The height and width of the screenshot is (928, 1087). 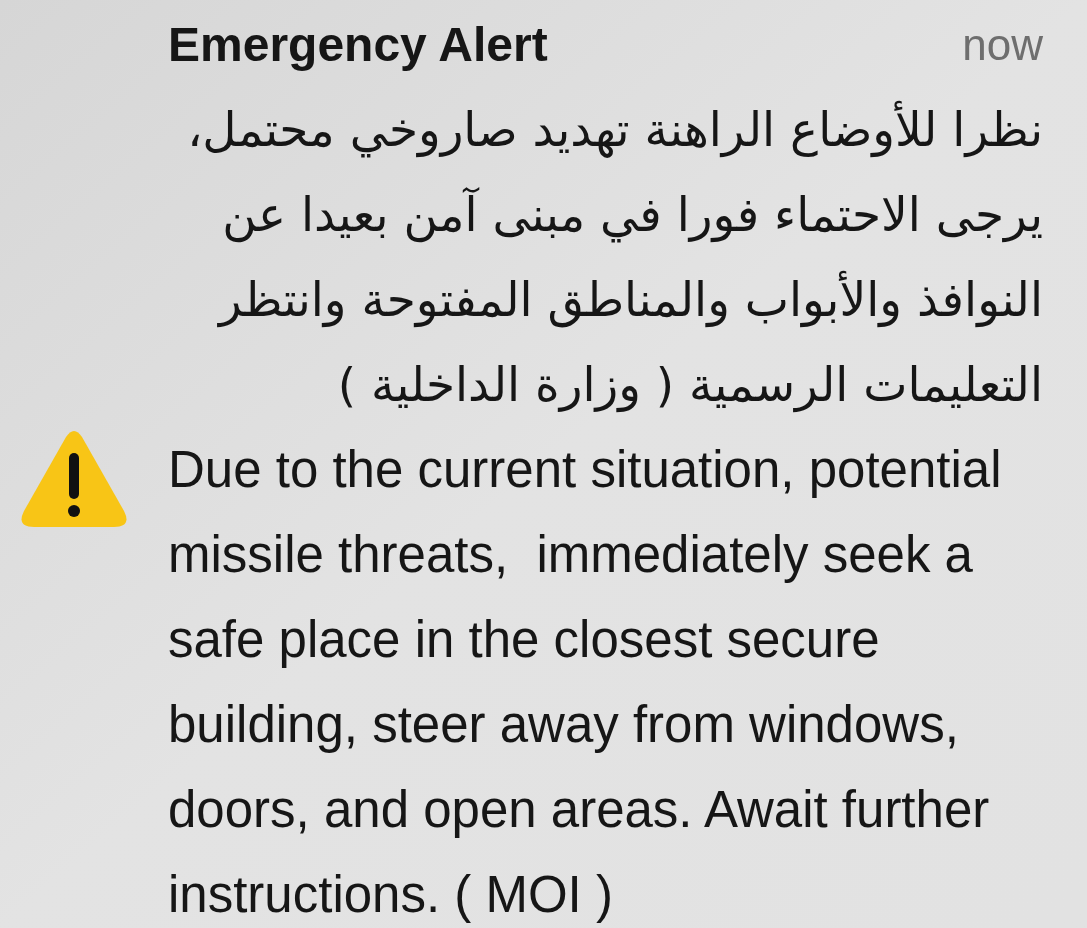 What do you see at coordinates (74, 479) in the screenshot?
I see `warning-icon` at bounding box center [74, 479].